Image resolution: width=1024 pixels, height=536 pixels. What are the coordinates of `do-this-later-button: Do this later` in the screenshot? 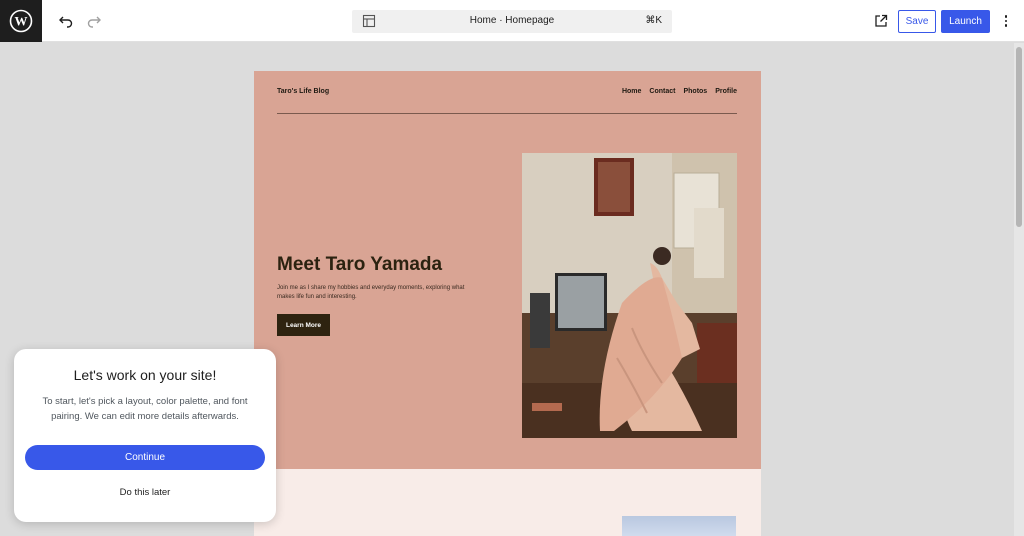 It's located at (145, 492).